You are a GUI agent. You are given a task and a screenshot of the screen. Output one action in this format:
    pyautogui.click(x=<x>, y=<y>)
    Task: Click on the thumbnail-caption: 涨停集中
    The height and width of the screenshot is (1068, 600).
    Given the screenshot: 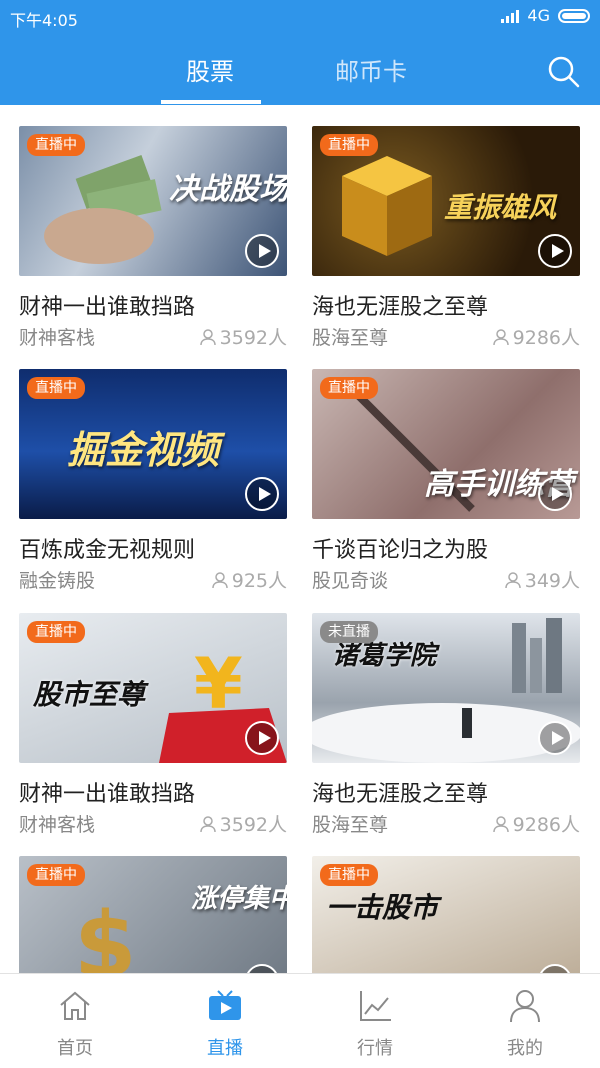 What is the action you would take?
    pyautogui.click(x=239, y=899)
    